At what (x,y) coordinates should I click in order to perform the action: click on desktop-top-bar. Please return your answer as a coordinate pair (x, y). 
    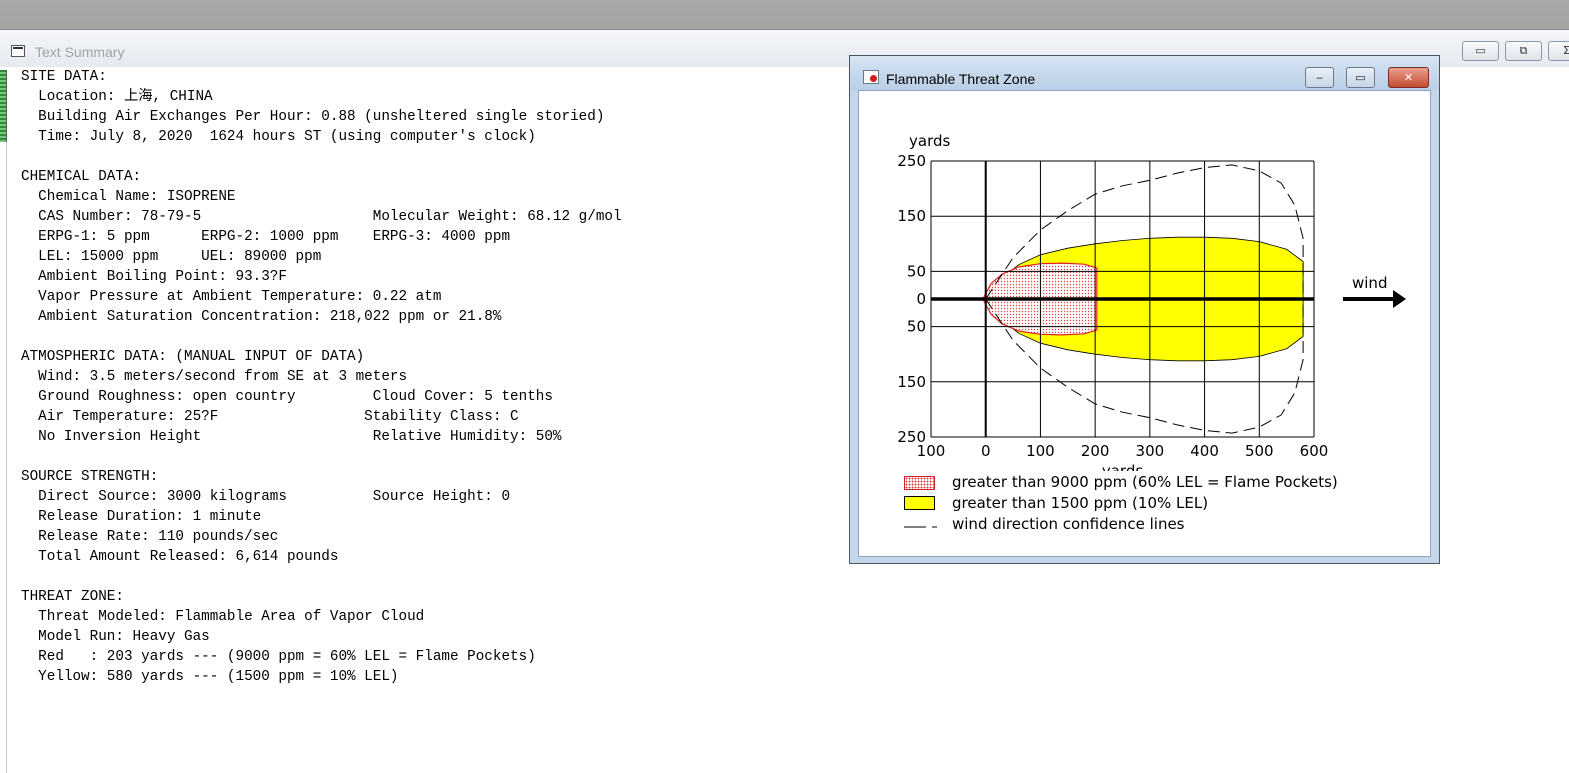
    Looking at the image, I should click on (784, 15).